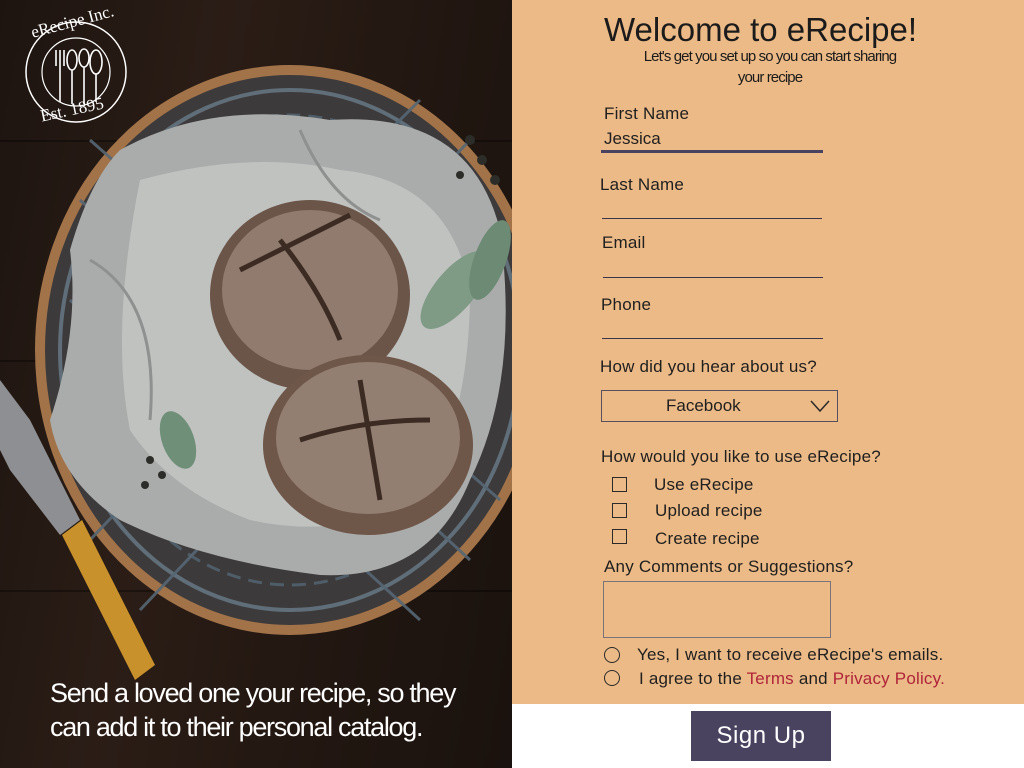 This screenshot has height=768, width=1024. Describe the element at coordinates (253, 693) in the screenshot. I see `hero-tagline-line1: Send a loved one your recipe, so they` at that location.